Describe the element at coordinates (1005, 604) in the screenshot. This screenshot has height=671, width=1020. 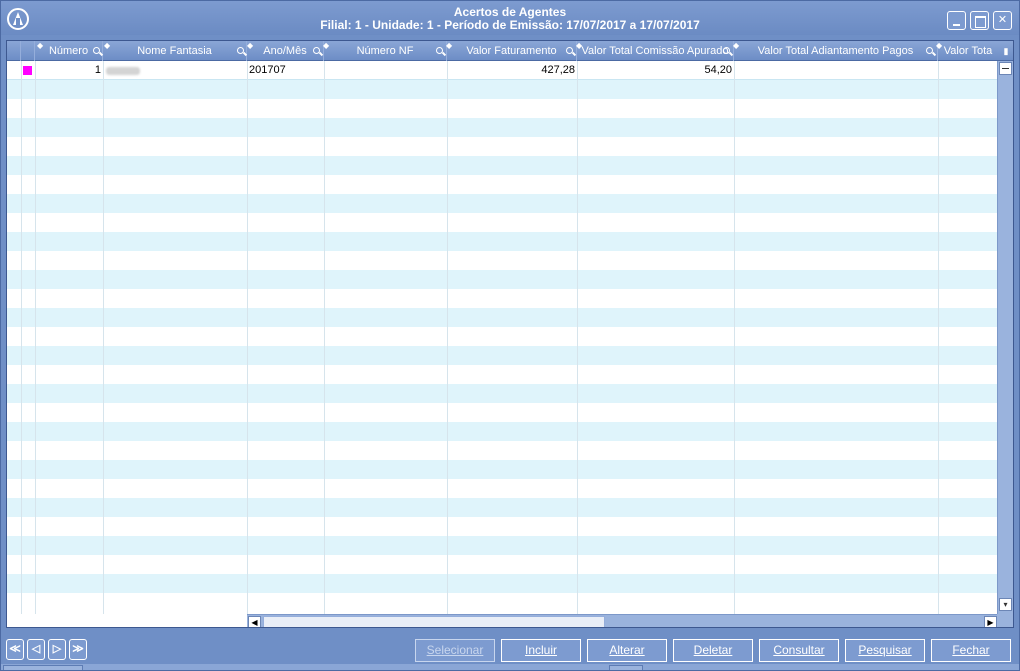
I see `scroll-down-icon: ▾` at that location.